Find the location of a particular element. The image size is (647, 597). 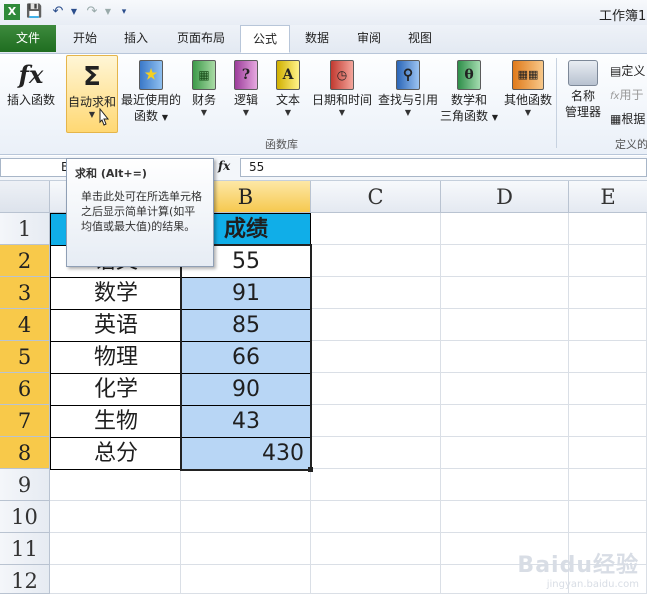

cell-b6: 90 is located at coordinates (246, 389).